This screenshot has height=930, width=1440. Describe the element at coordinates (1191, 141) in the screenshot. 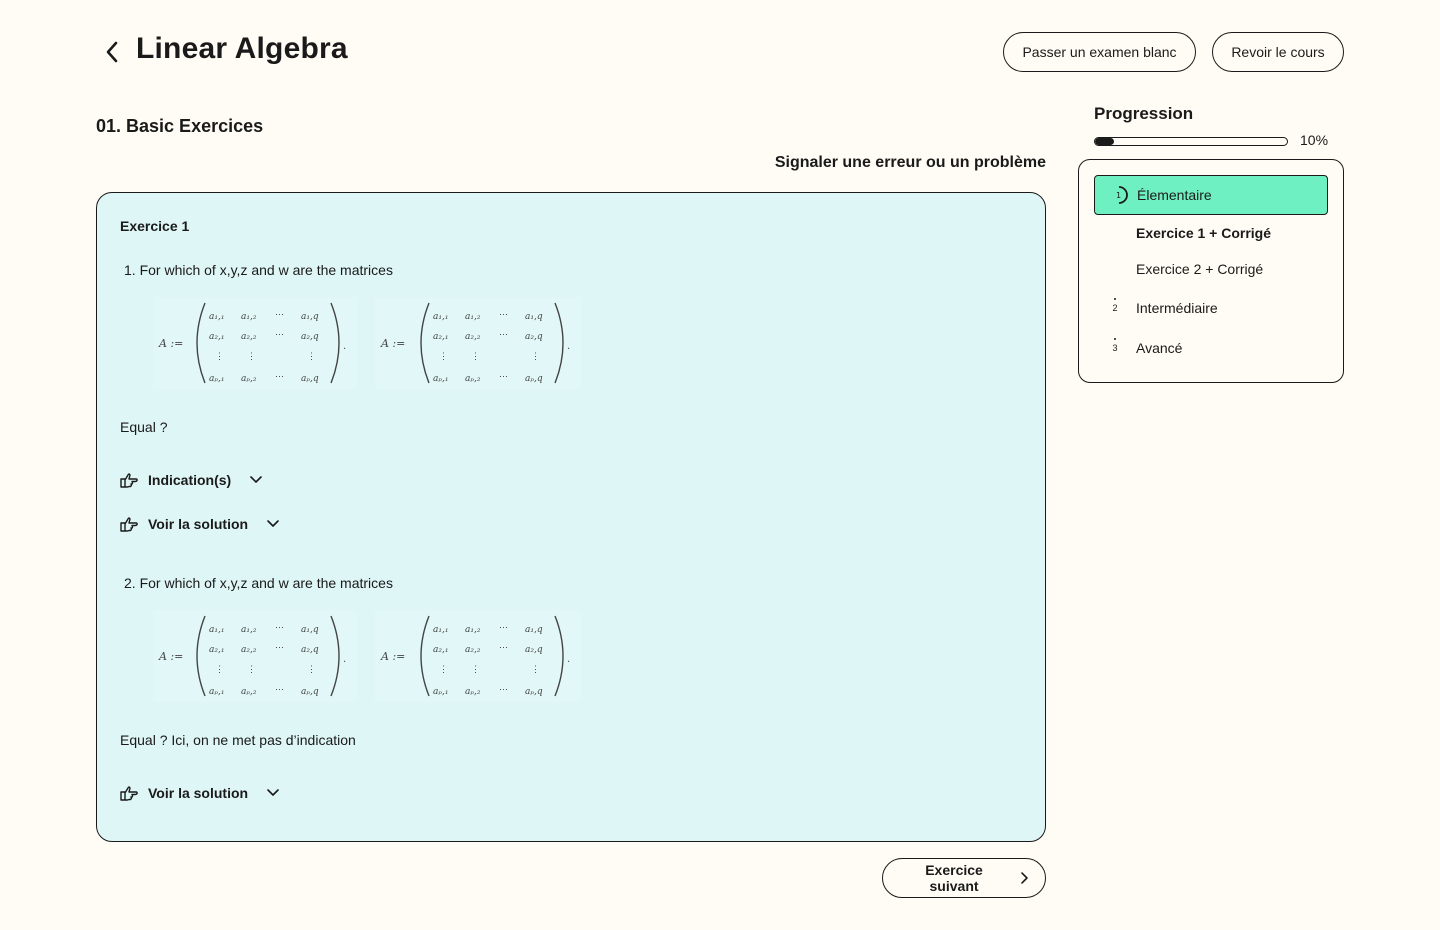

I see `progress-bar` at that location.